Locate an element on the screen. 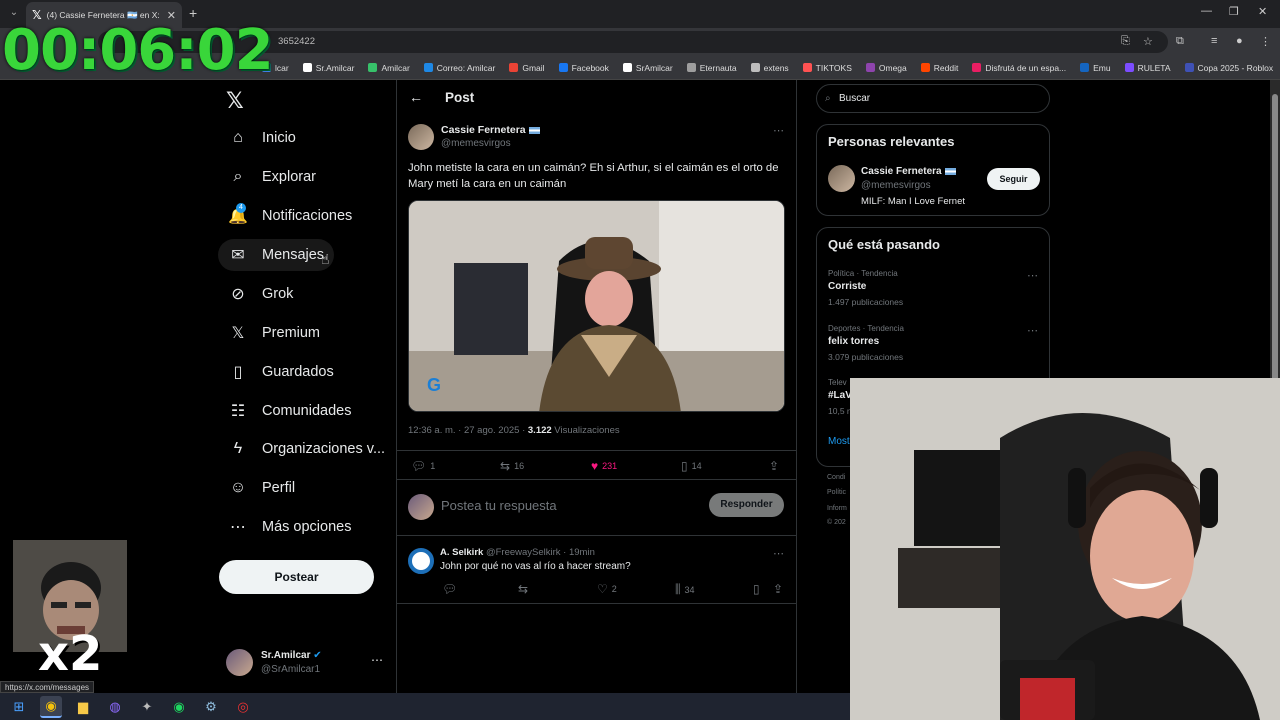  reply-more-icon: ⋯ is located at coordinates (778, 553).